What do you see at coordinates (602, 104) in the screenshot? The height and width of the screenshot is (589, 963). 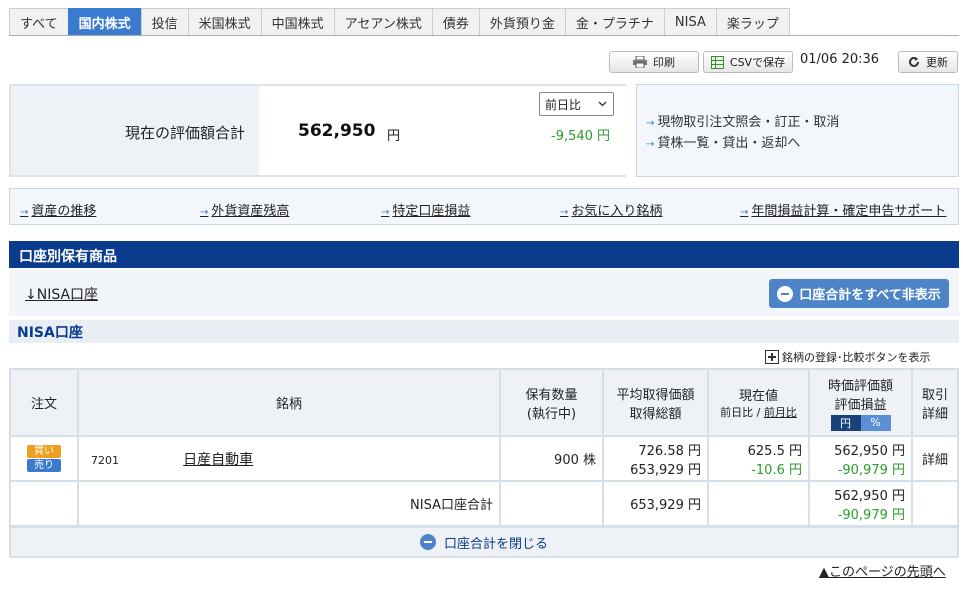 I see `chevron-down-icon` at bounding box center [602, 104].